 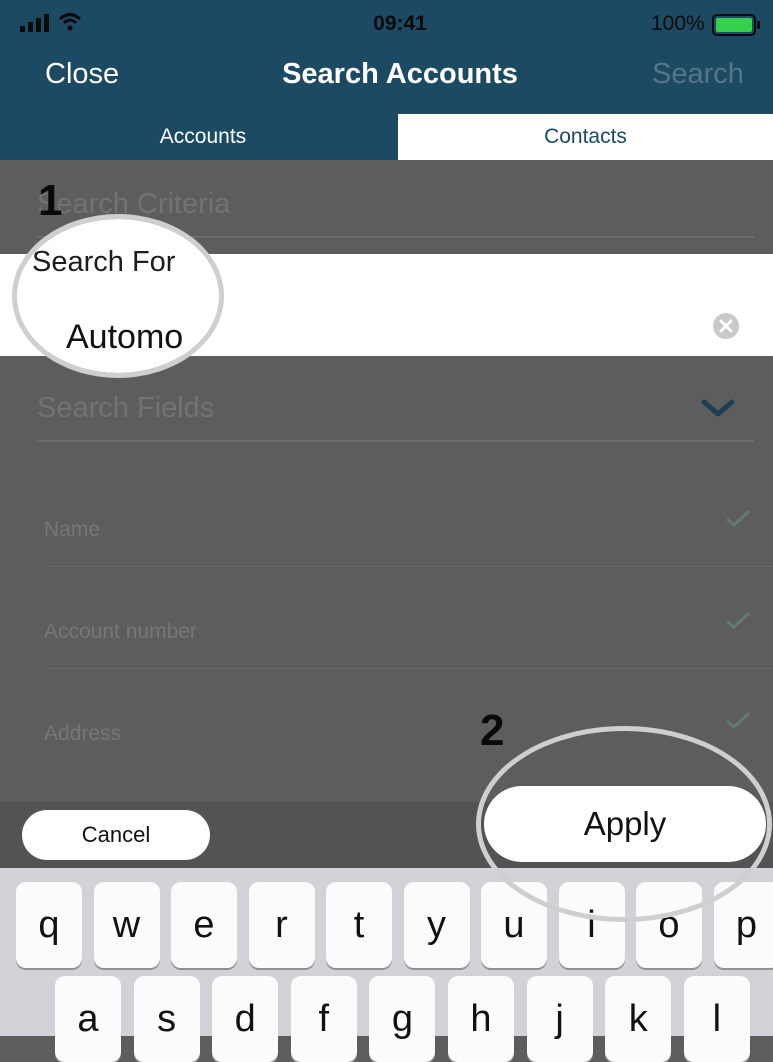 What do you see at coordinates (203, 137) in the screenshot?
I see `tab-accounts: Accounts` at bounding box center [203, 137].